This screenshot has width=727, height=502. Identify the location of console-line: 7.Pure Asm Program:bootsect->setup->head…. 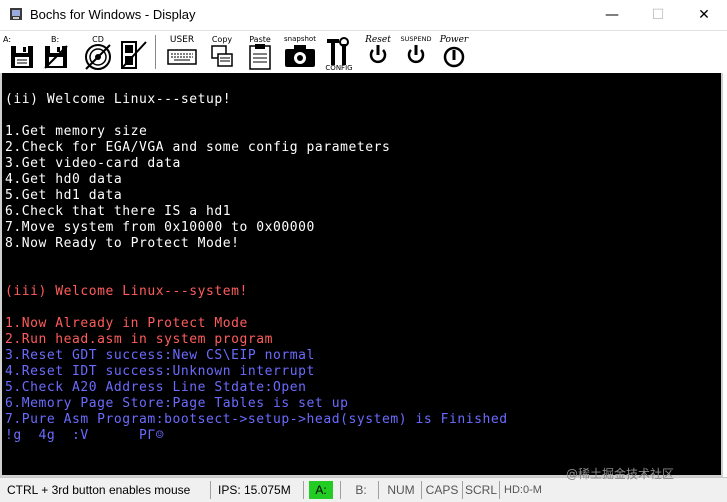
(256, 419).